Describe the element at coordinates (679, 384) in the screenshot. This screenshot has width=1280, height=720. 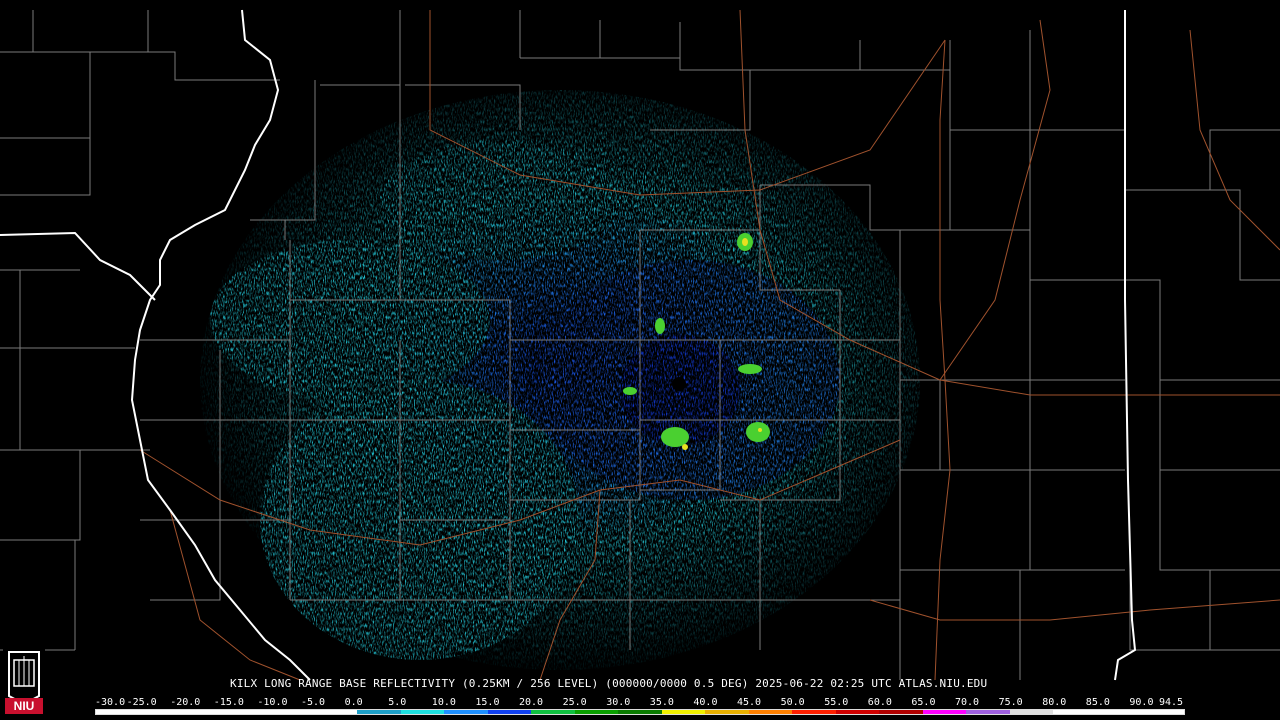
I see `radar-site-marker` at that location.